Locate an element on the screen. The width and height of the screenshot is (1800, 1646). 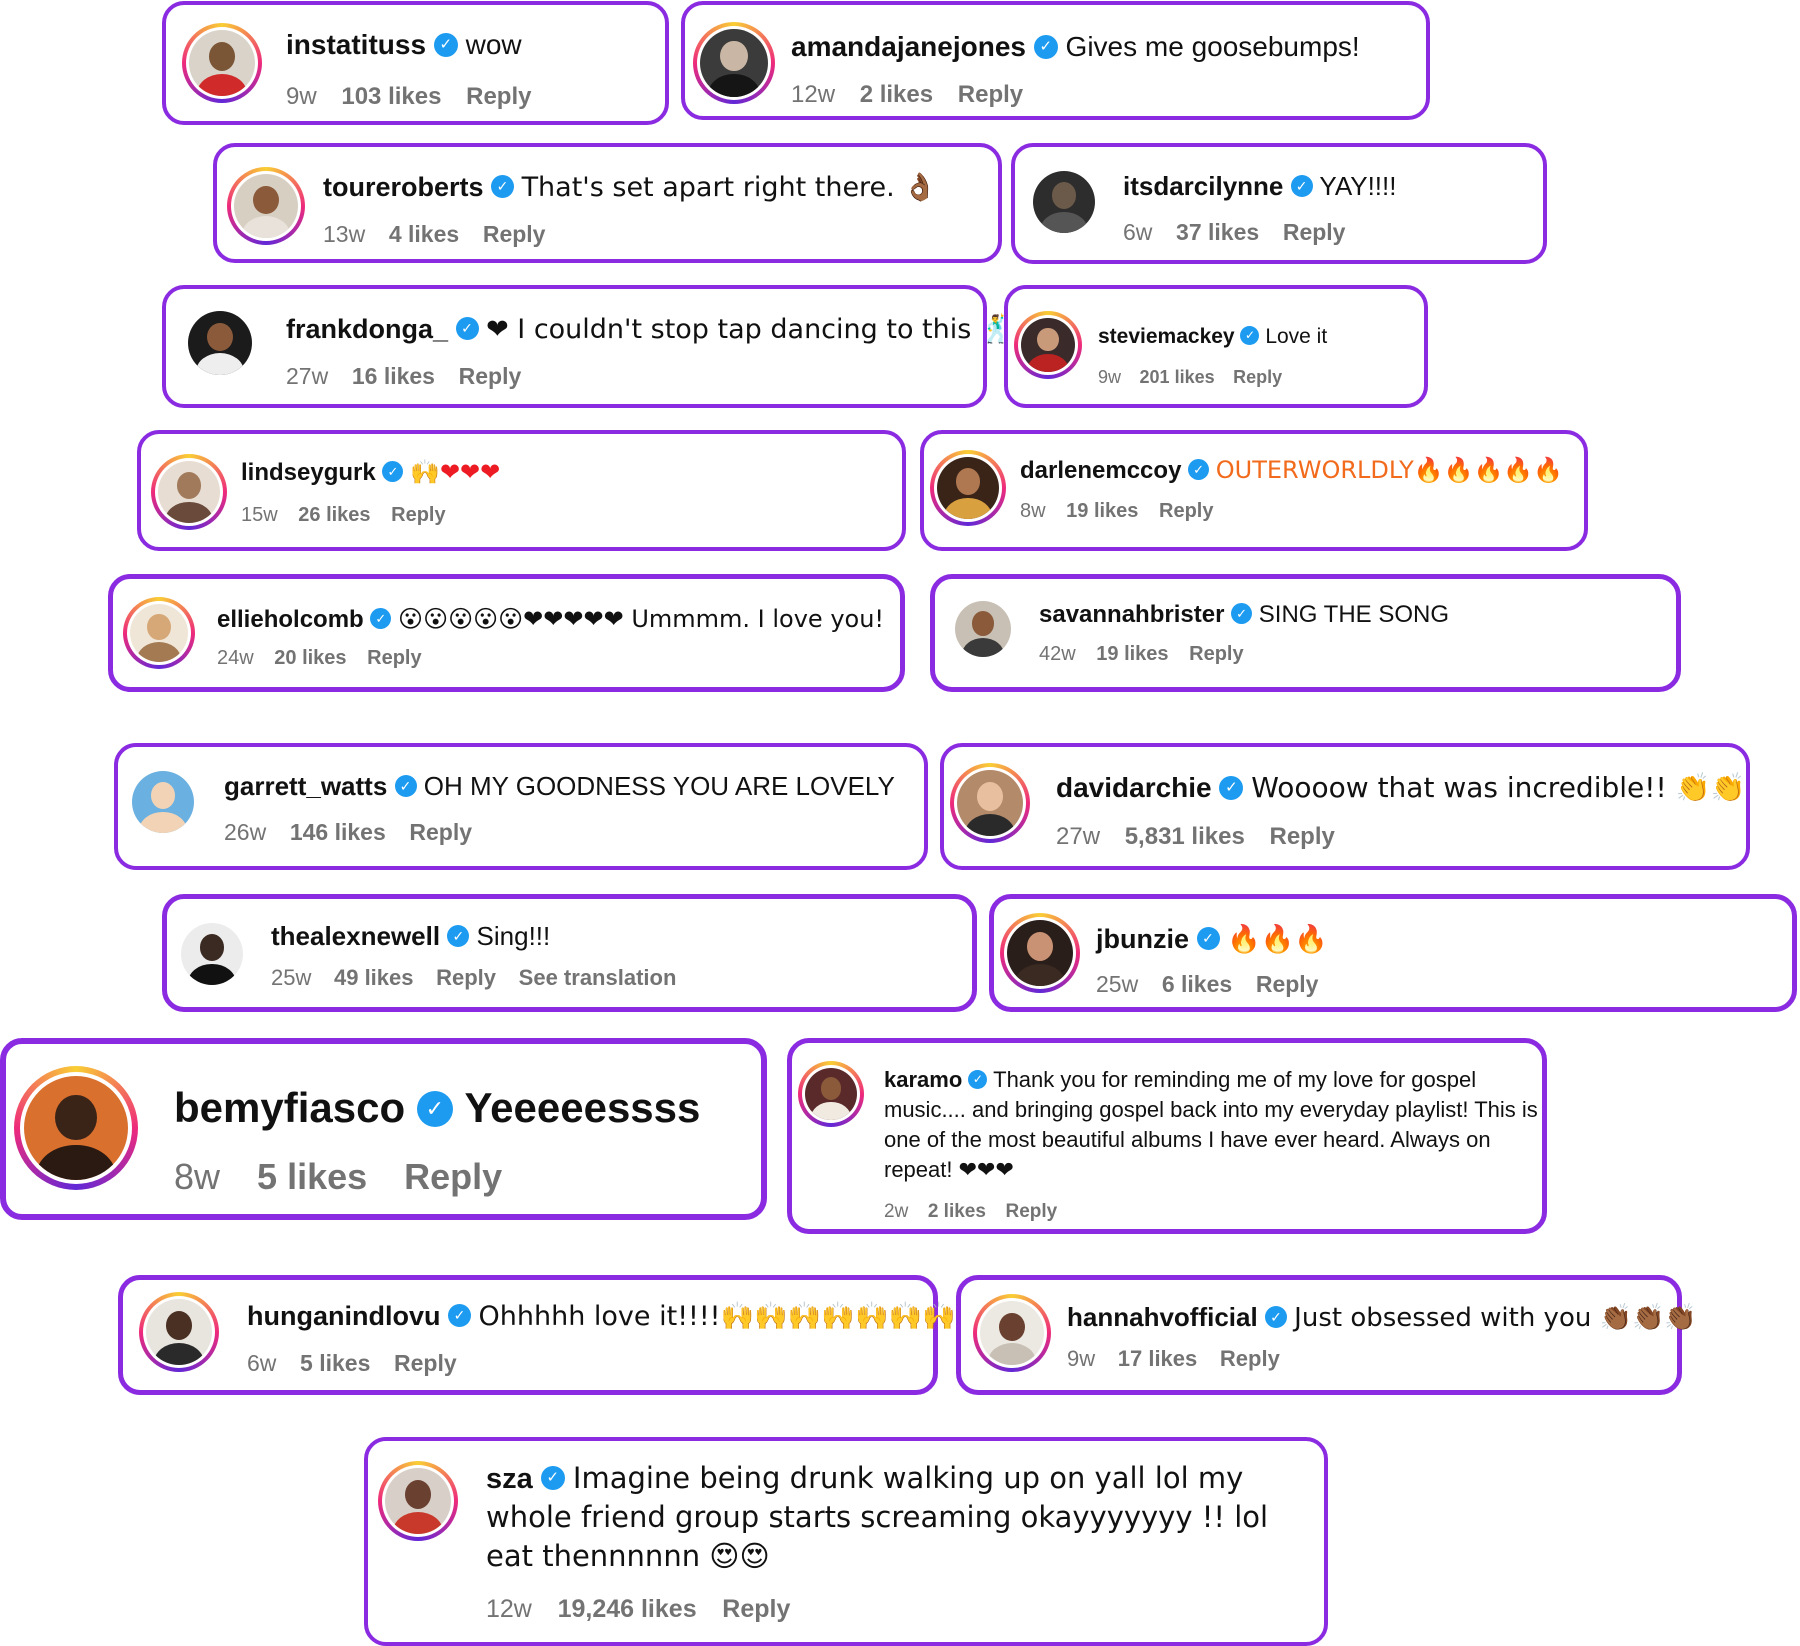
likes-count: 146 likes is located at coordinates (338, 832).